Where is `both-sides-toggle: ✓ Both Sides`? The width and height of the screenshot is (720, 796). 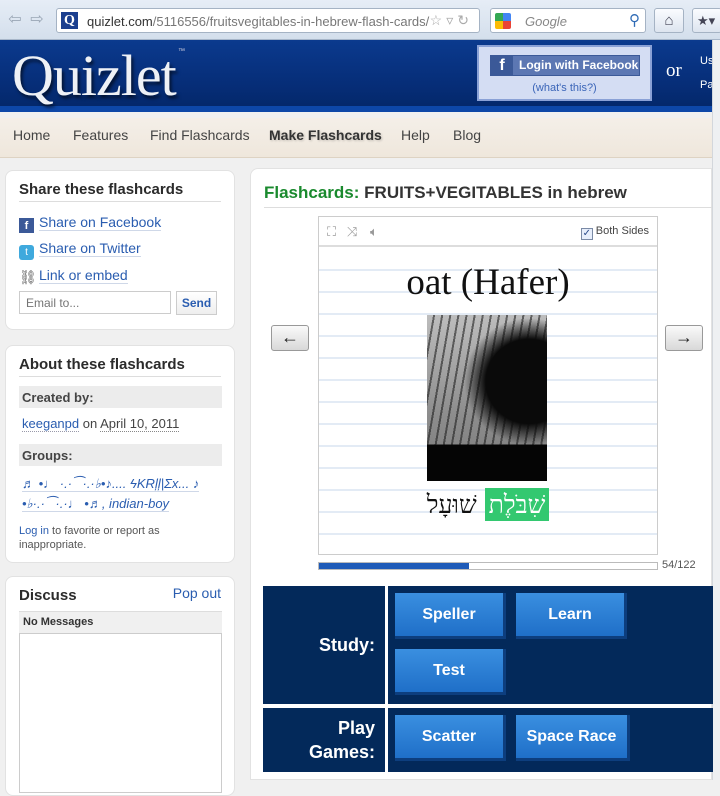 both-sides-toggle: ✓ Both Sides is located at coordinates (614, 232).